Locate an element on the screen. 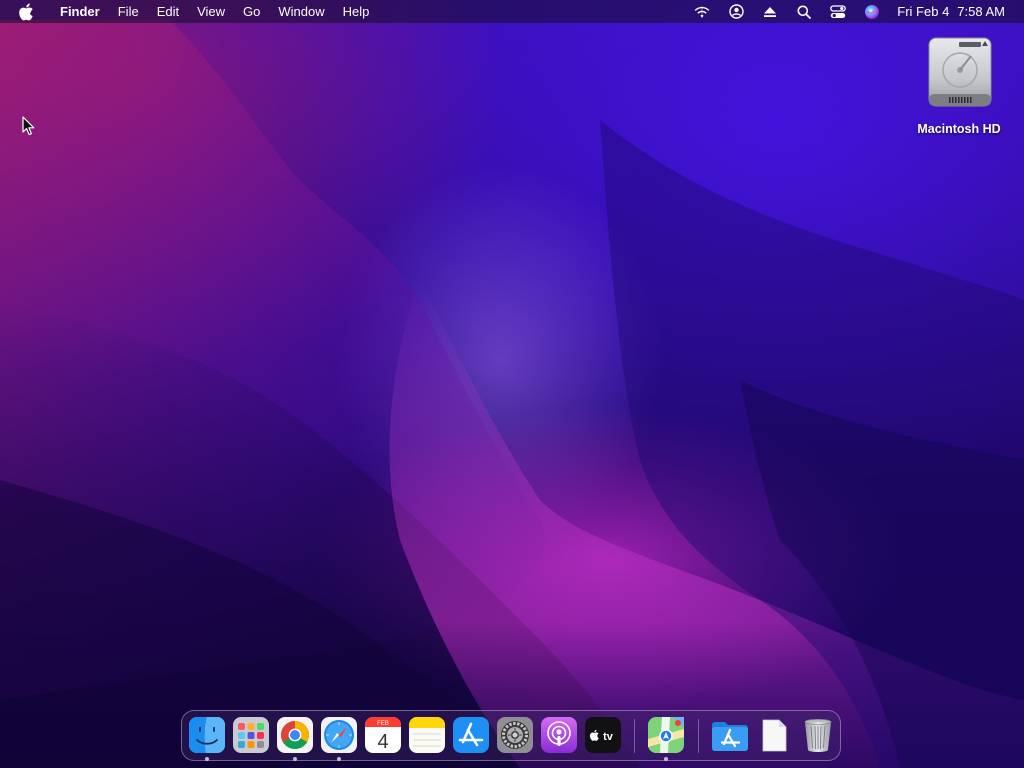 Image resolution: width=1024 pixels, height=768 pixels. app-store-folder-icon is located at coordinates (730, 736).